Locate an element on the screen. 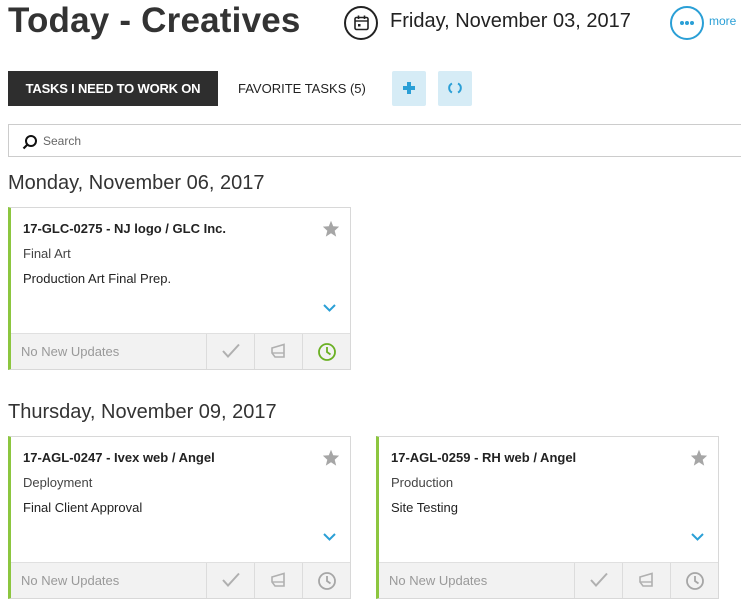 The image size is (741, 612). add-button is located at coordinates (409, 88).